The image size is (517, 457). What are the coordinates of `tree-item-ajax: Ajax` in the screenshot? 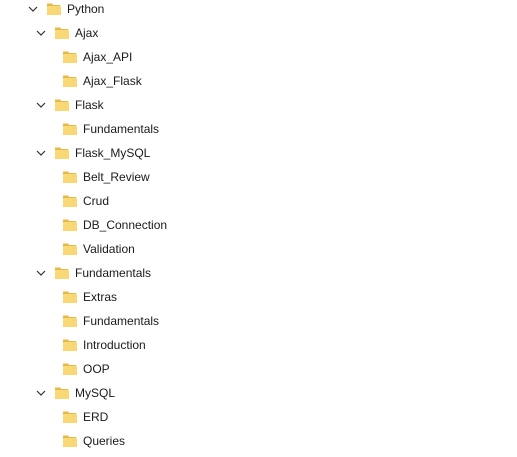 It's located at (258, 33).